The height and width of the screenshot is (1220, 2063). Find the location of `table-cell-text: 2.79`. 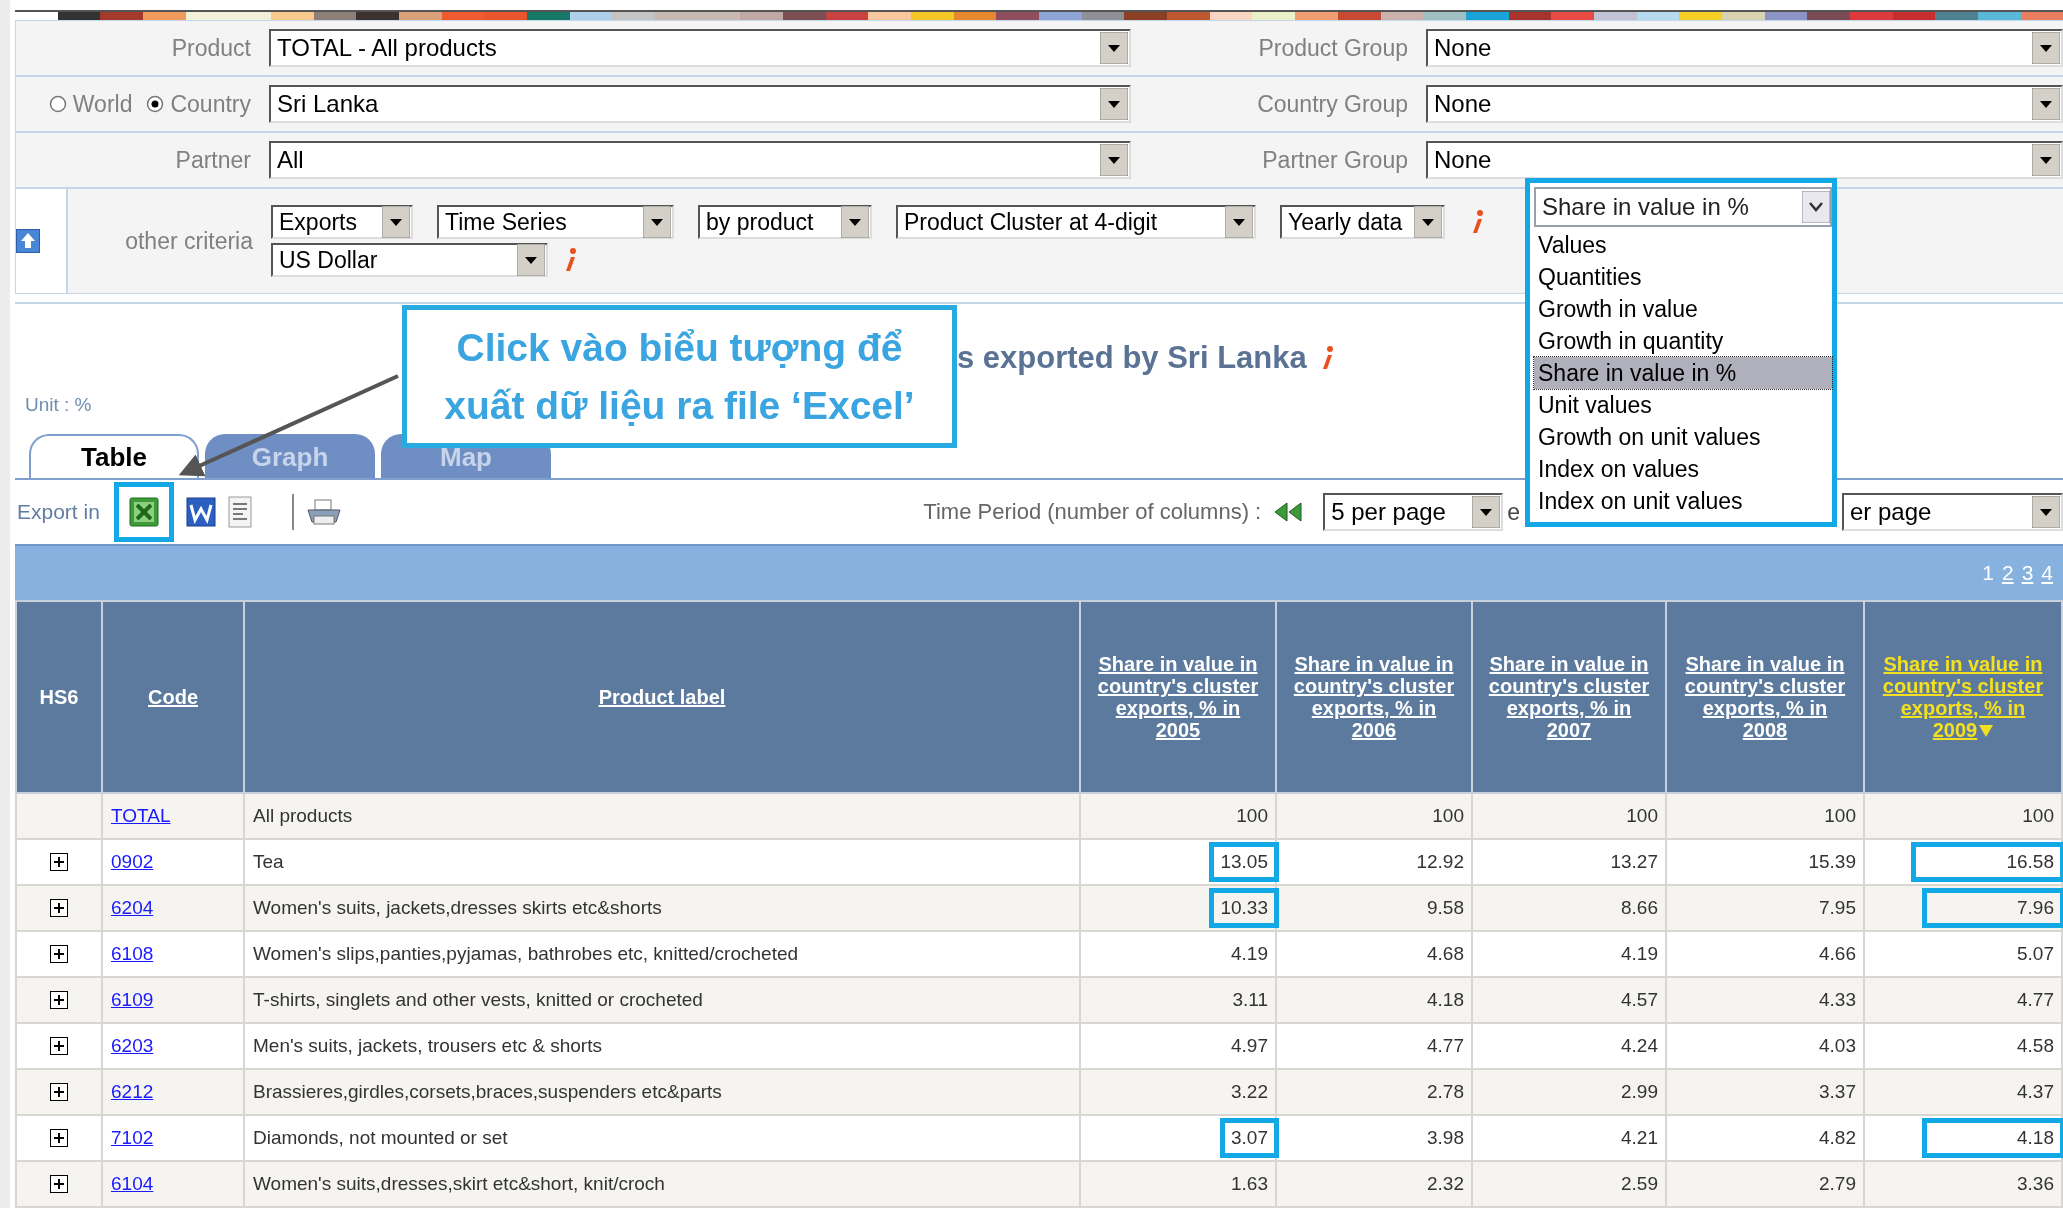

table-cell-text: 2.79 is located at coordinates (1837, 1184).